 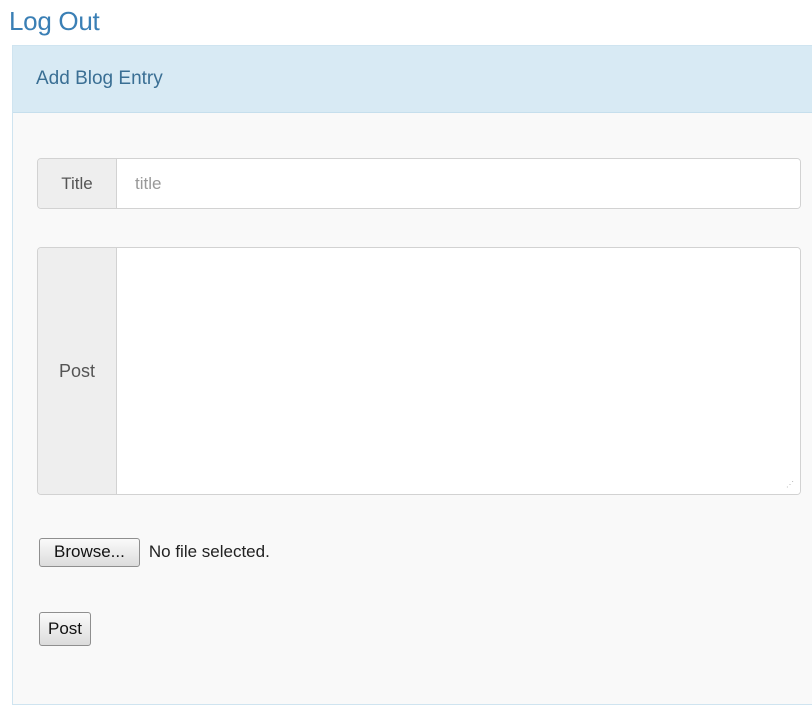 I want to click on file-status-text: No file selected., so click(x=209, y=551).